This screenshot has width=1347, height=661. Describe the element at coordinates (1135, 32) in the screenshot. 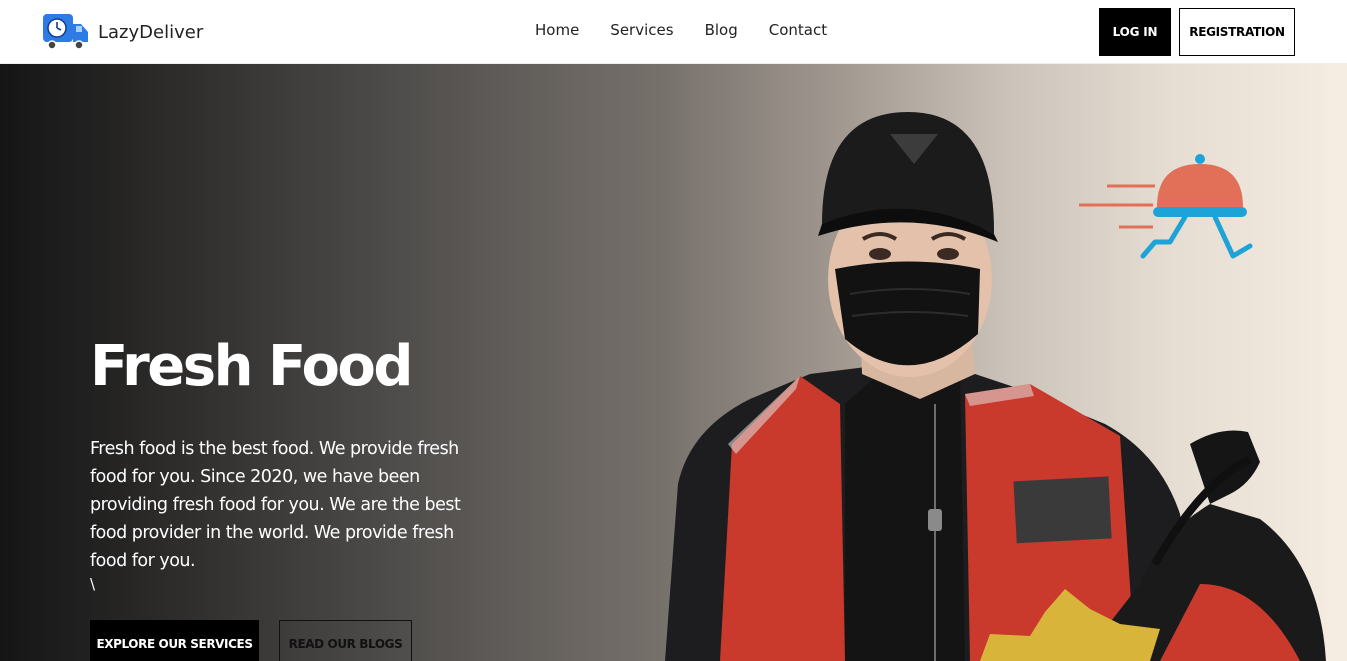

I see `login-button: LOG IN` at that location.